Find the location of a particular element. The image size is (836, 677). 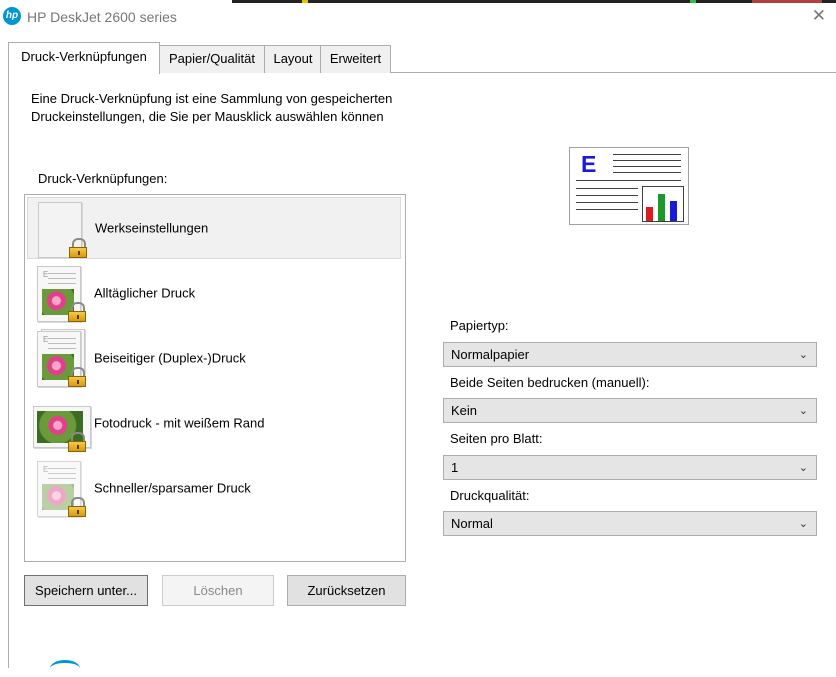

pages-per-sheet-label: Seiten pro Blatt: is located at coordinates (496, 438).